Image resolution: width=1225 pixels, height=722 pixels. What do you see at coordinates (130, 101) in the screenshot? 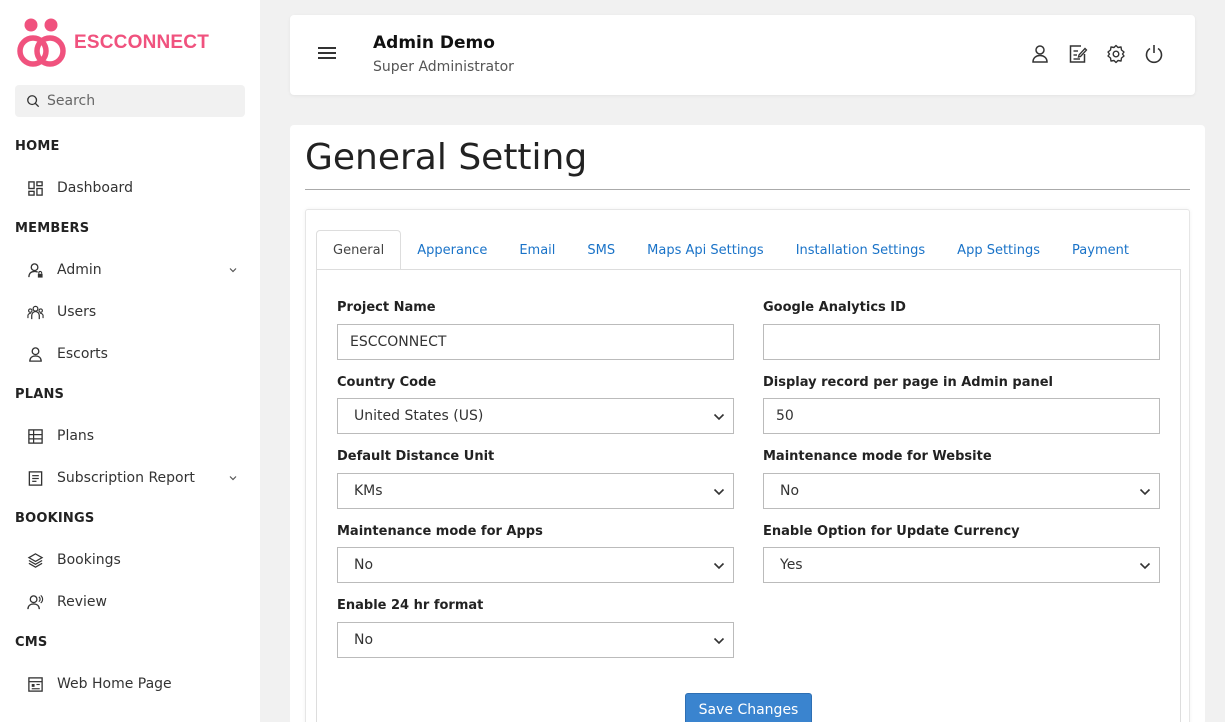
I see `search-input: Search` at bounding box center [130, 101].